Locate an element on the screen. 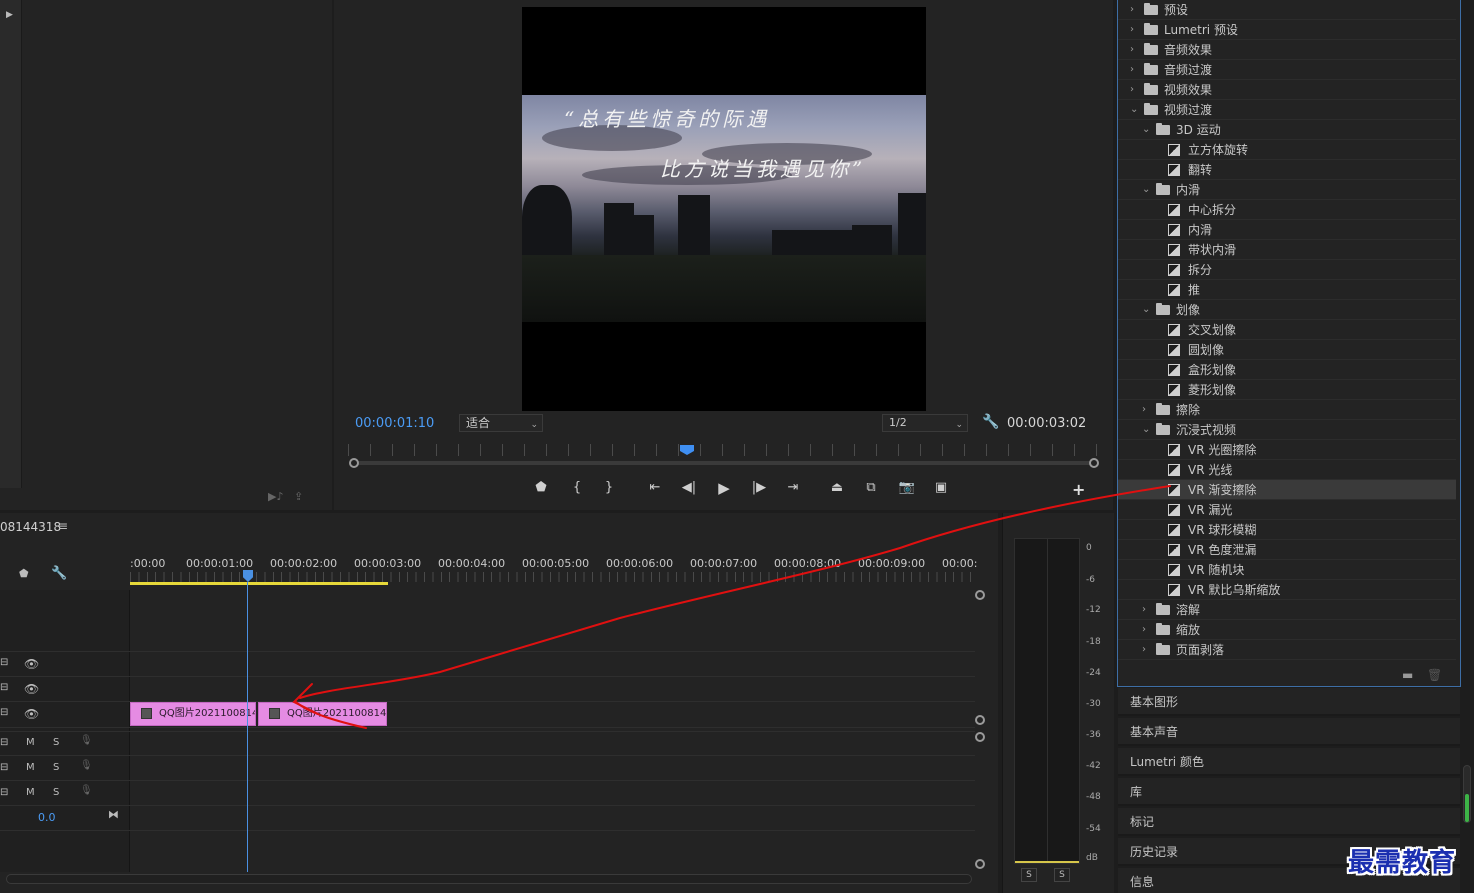 This screenshot has width=1474, height=893. sequence-tab: 08144318 is located at coordinates (30, 527).